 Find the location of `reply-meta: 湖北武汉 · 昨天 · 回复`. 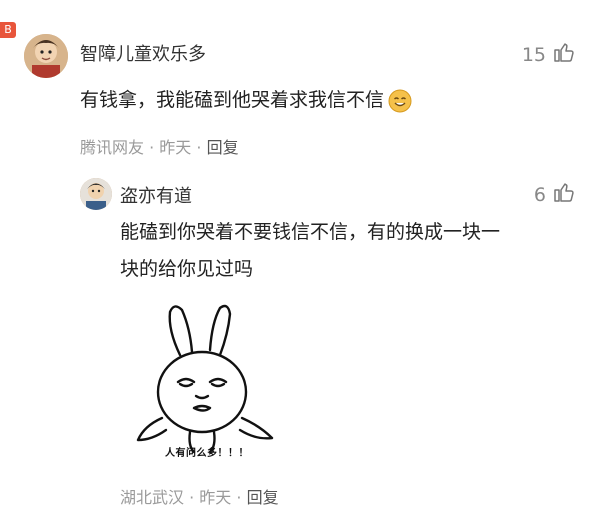

reply-meta: 湖北武汉 · 昨天 · 回复 is located at coordinates (199, 496).